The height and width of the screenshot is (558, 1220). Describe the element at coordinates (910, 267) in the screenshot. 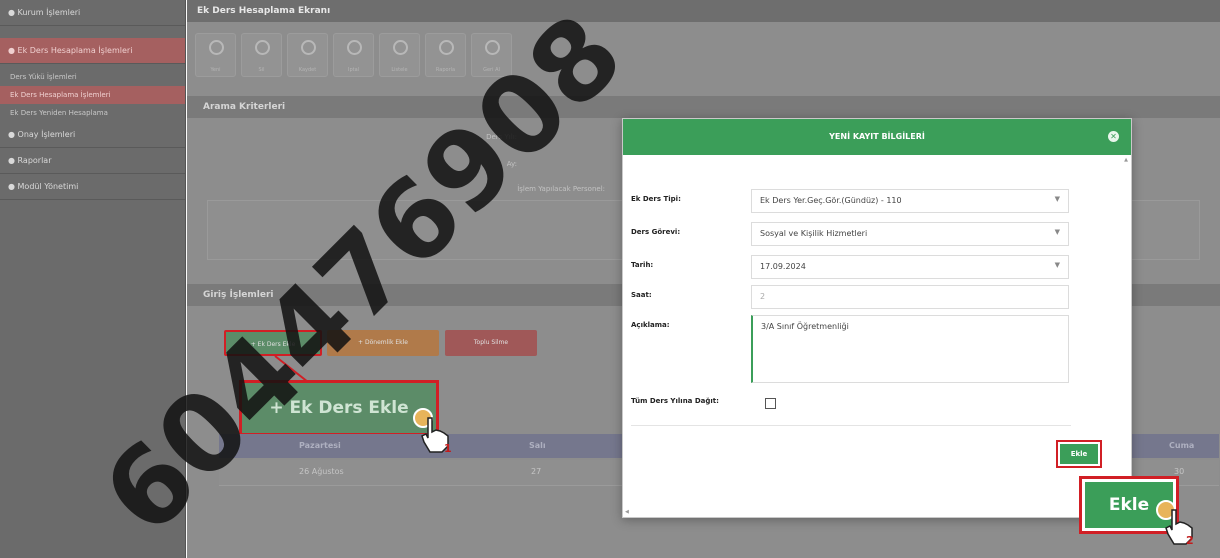

I see `date-picker: 17.09.2024 ▼` at that location.